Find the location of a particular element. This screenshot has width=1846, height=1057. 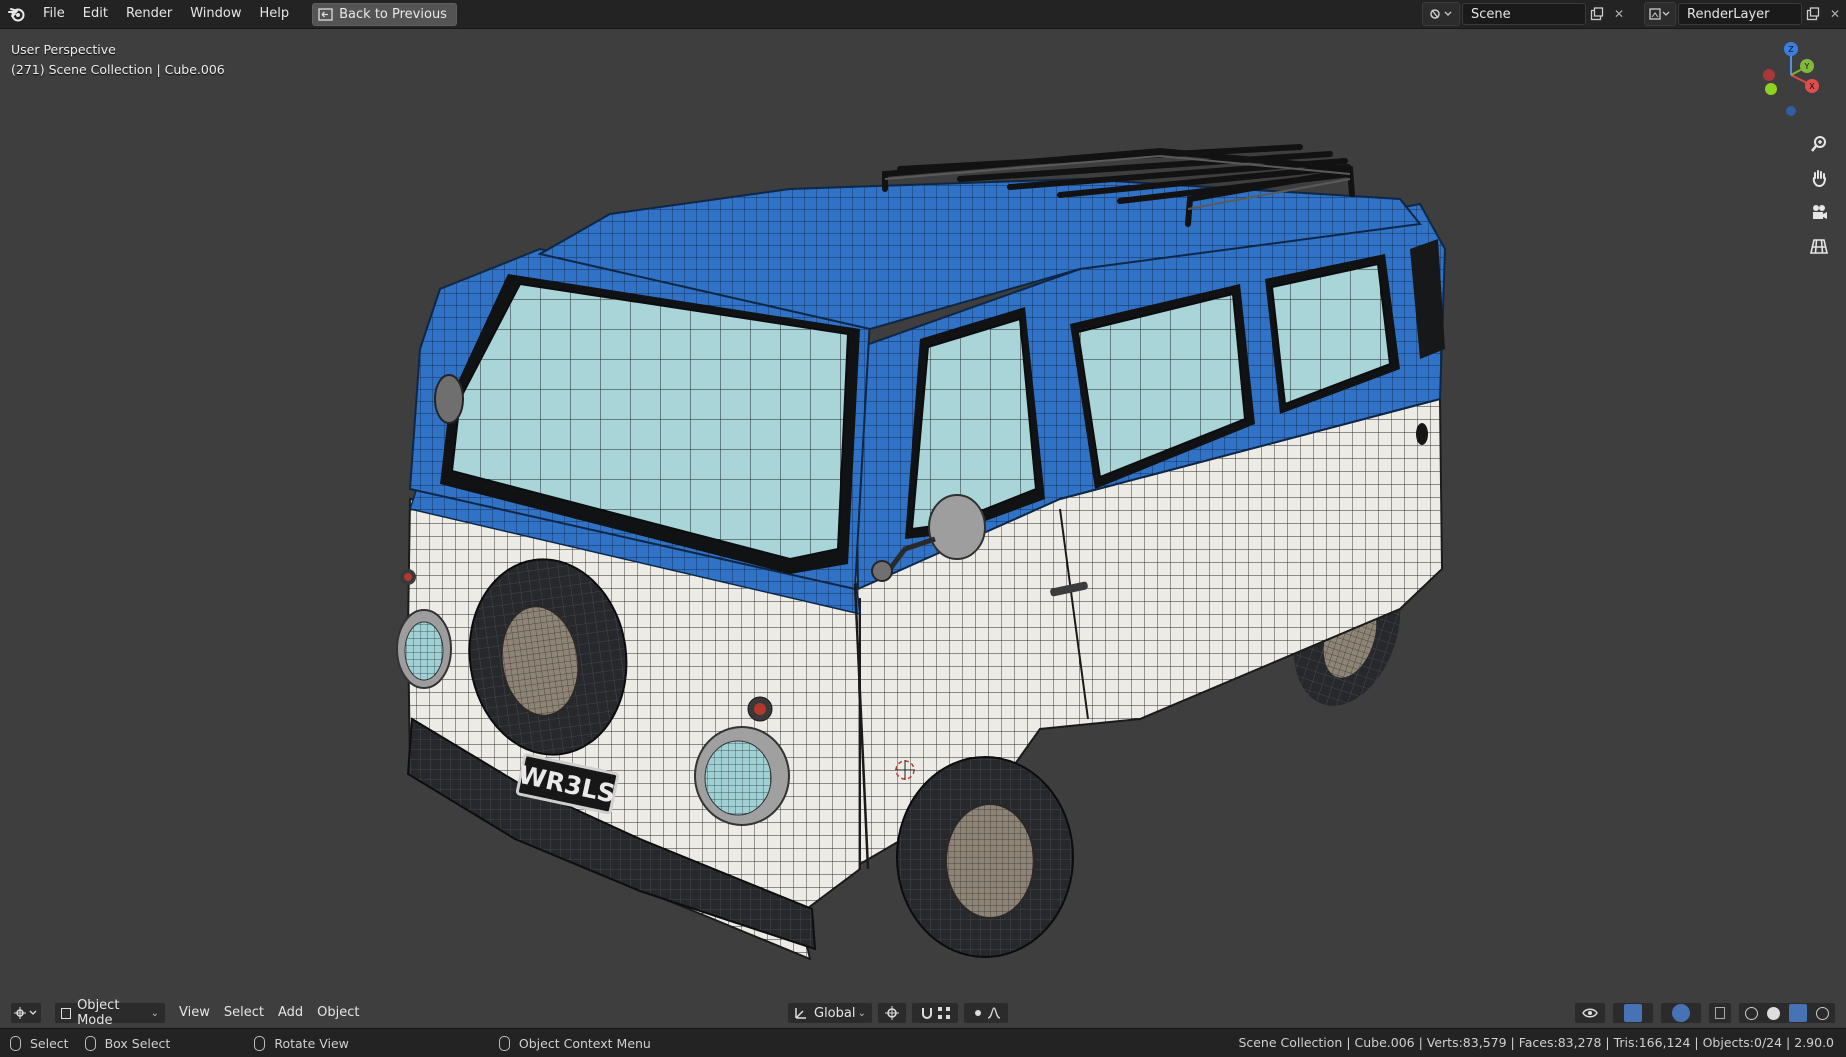

grid-icon is located at coordinates (1819, 246).